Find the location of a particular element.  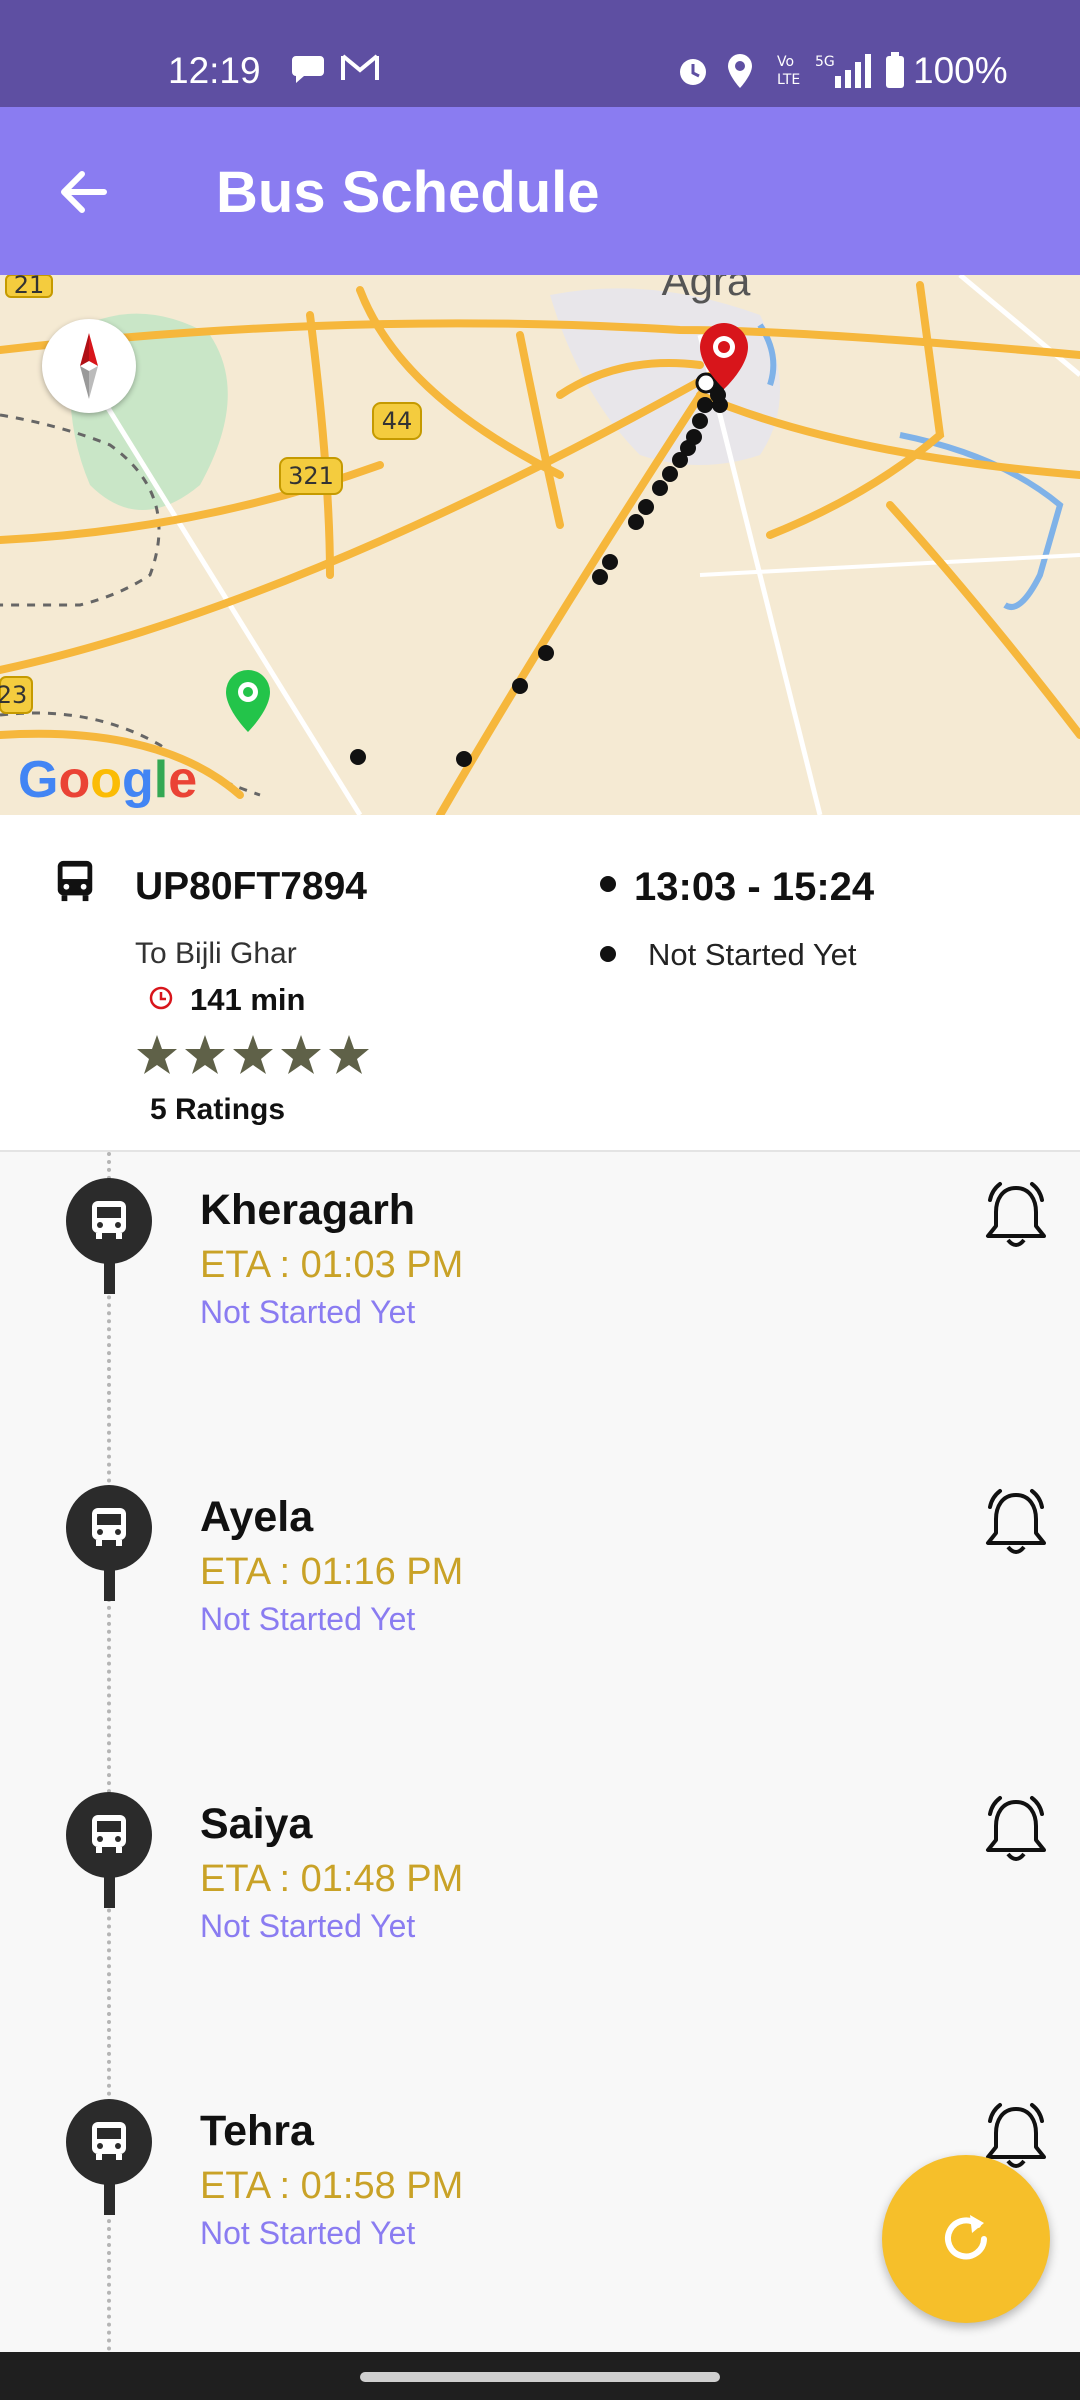

refresh-icon is located at coordinates (966, 2237).